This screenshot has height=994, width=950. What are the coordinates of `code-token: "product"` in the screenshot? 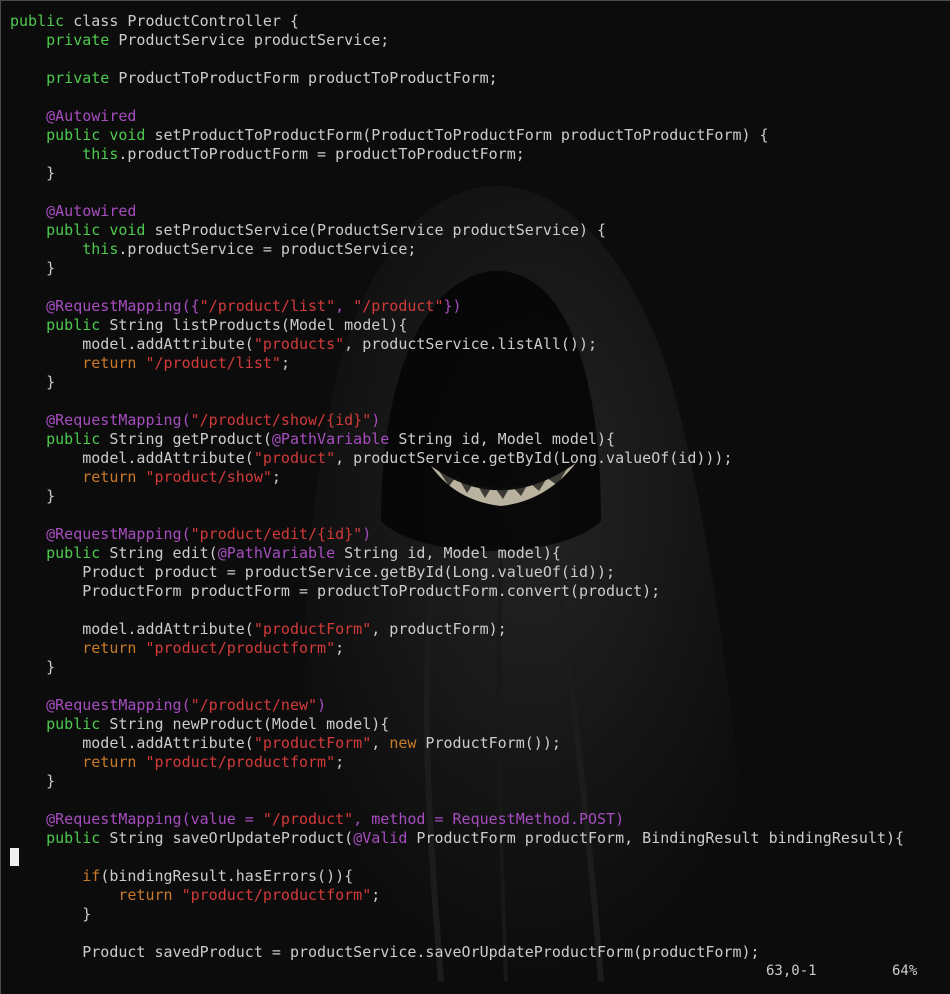 It's located at (294, 458).